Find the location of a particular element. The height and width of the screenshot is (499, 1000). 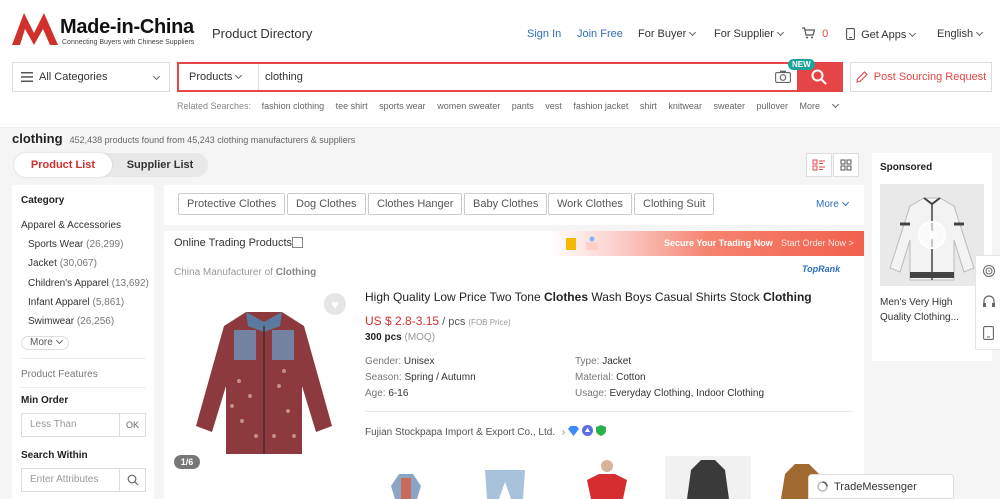

related-search-link: pants is located at coordinates (523, 106).